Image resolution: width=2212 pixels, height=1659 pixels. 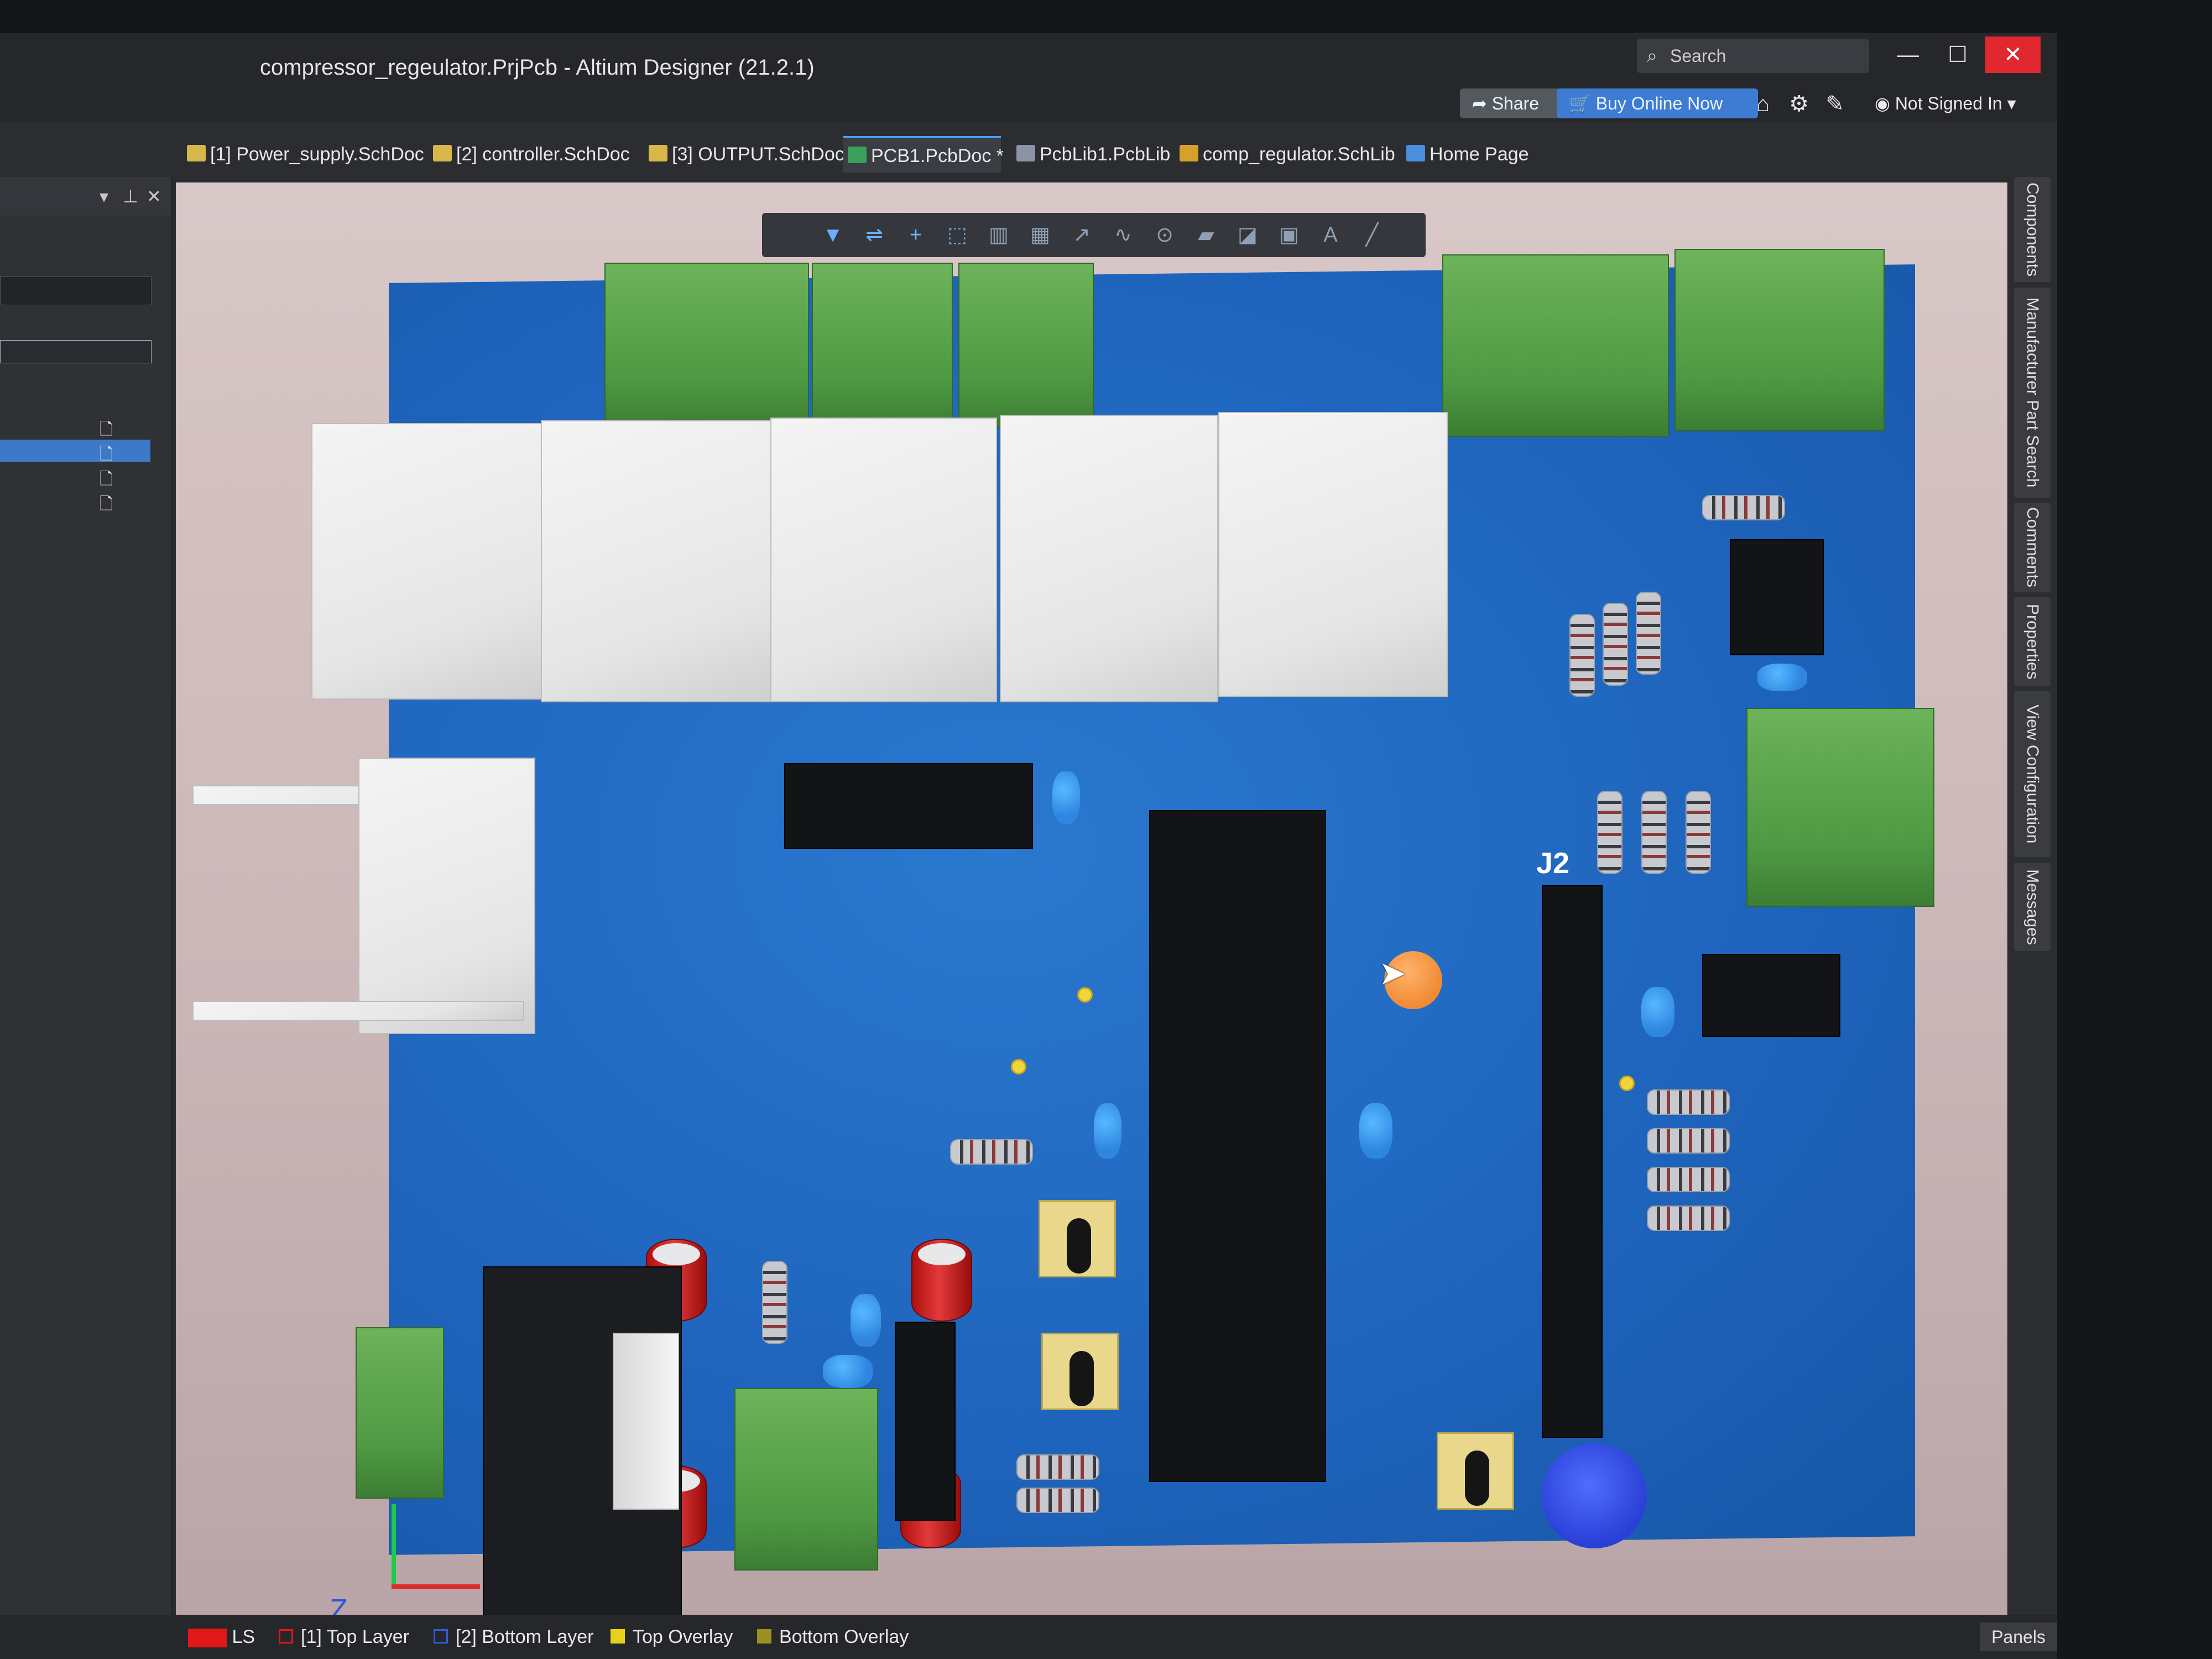 What do you see at coordinates (447, 896) in the screenshot?
I see `header-connector` at bounding box center [447, 896].